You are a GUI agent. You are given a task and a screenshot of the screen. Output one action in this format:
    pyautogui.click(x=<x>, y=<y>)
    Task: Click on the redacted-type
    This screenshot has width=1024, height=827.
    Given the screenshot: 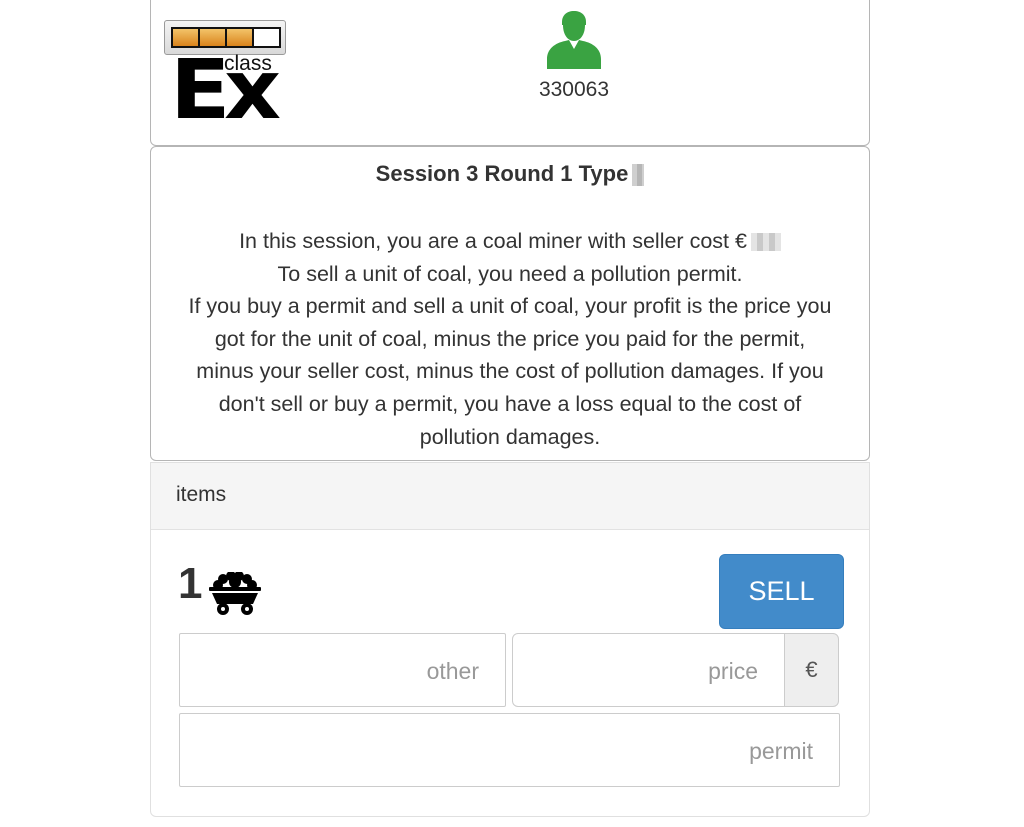 What is the action you would take?
    pyautogui.click(x=638, y=175)
    